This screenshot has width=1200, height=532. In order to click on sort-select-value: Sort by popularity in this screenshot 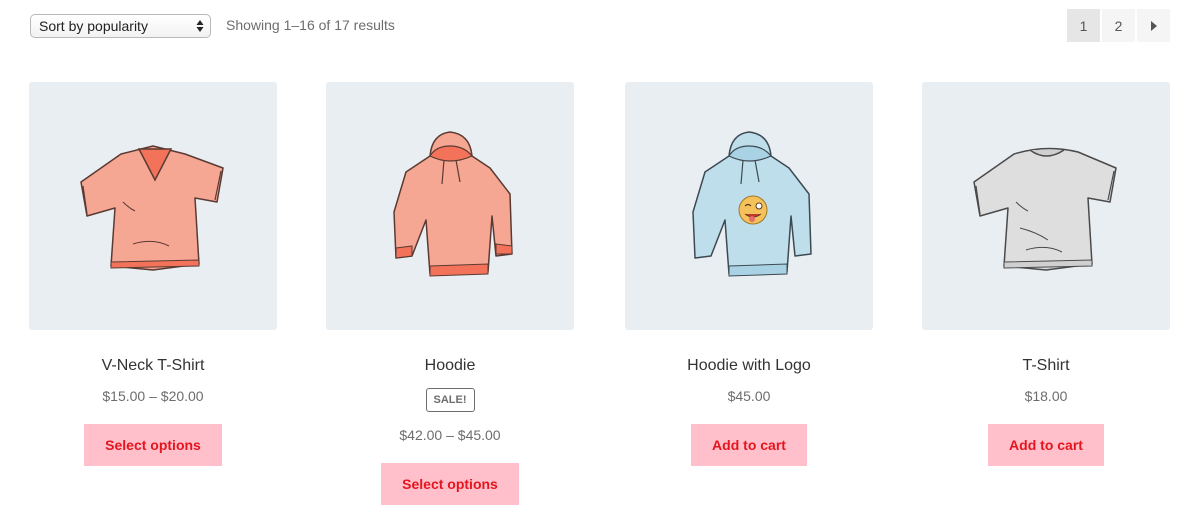, I will do `click(93, 26)`.